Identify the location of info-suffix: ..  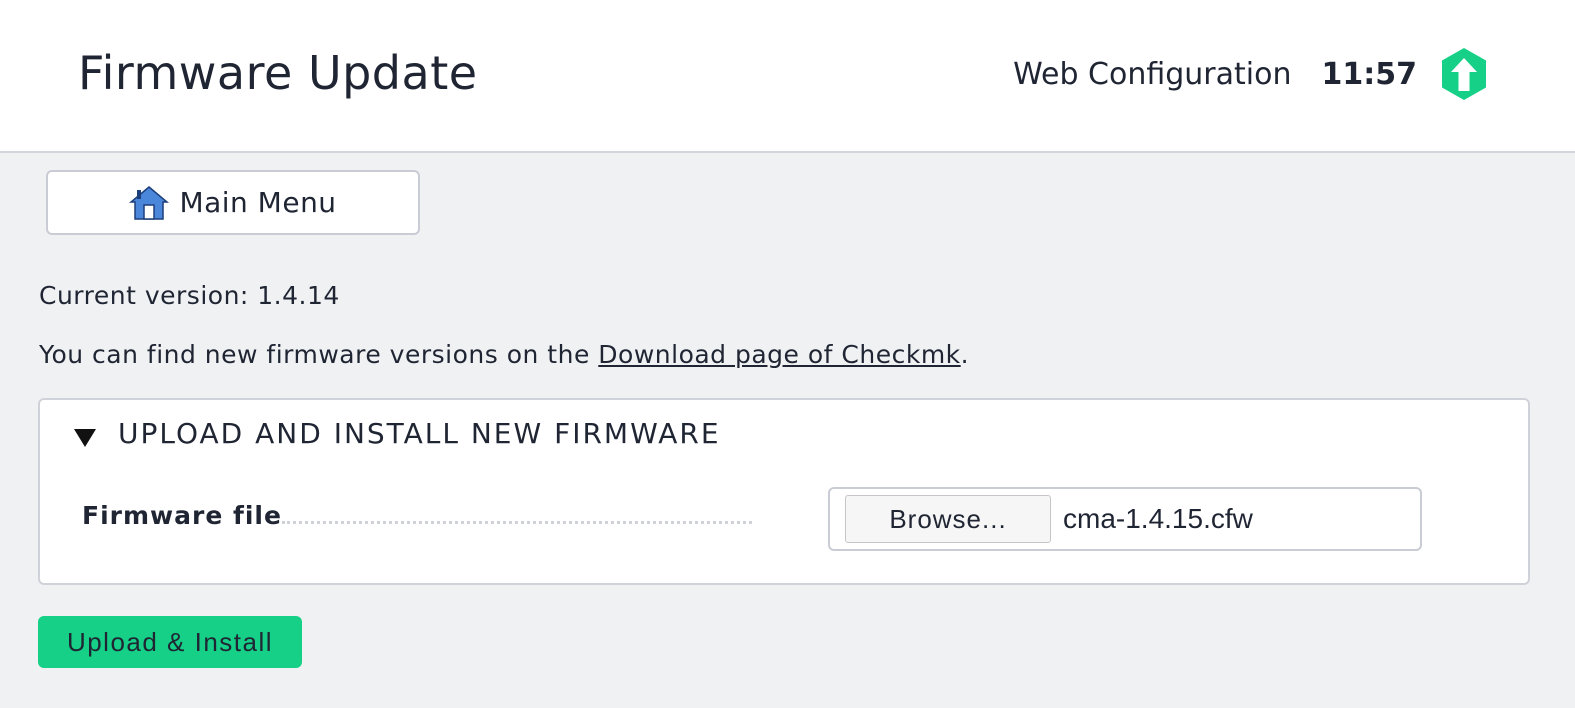
(965, 354).